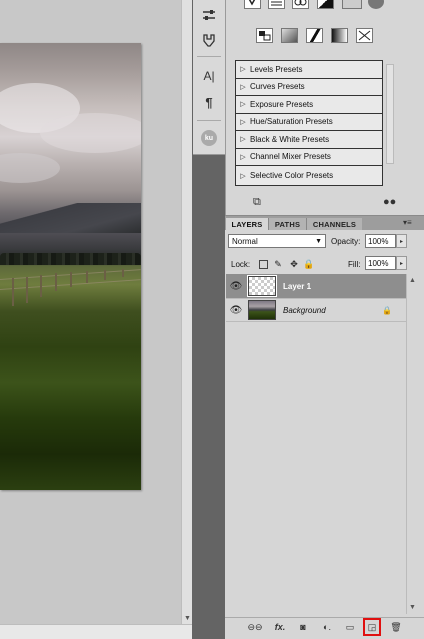 The height and width of the screenshot is (639, 424). Describe the element at coordinates (278, 264) in the screenshot. I see `lock-image-pixels-icon: ✎` at that location.